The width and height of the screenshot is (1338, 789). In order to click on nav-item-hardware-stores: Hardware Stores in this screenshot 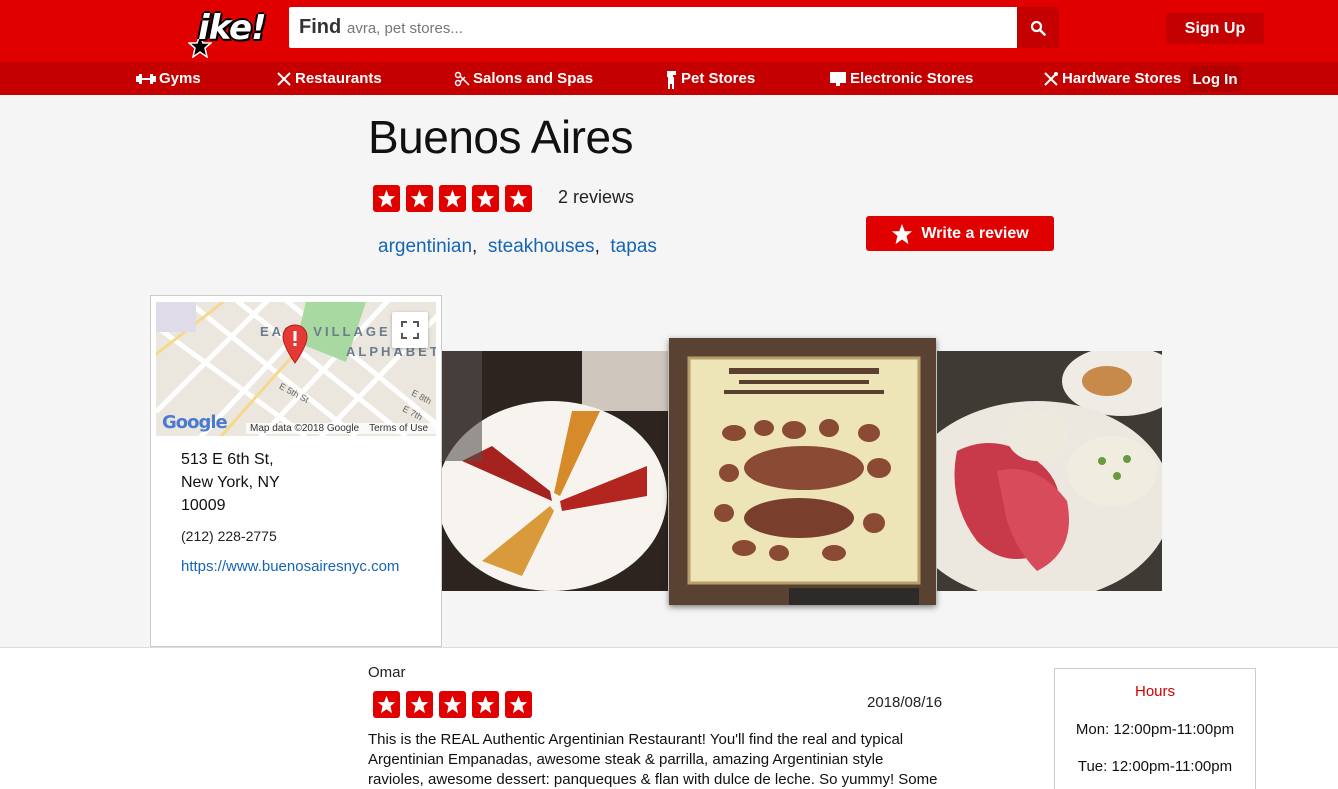, I will do `click(1112, 78)`.